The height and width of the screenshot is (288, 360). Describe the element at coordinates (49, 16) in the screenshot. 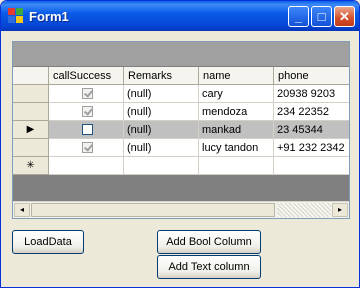

I see `window-title: Form1` at that location.